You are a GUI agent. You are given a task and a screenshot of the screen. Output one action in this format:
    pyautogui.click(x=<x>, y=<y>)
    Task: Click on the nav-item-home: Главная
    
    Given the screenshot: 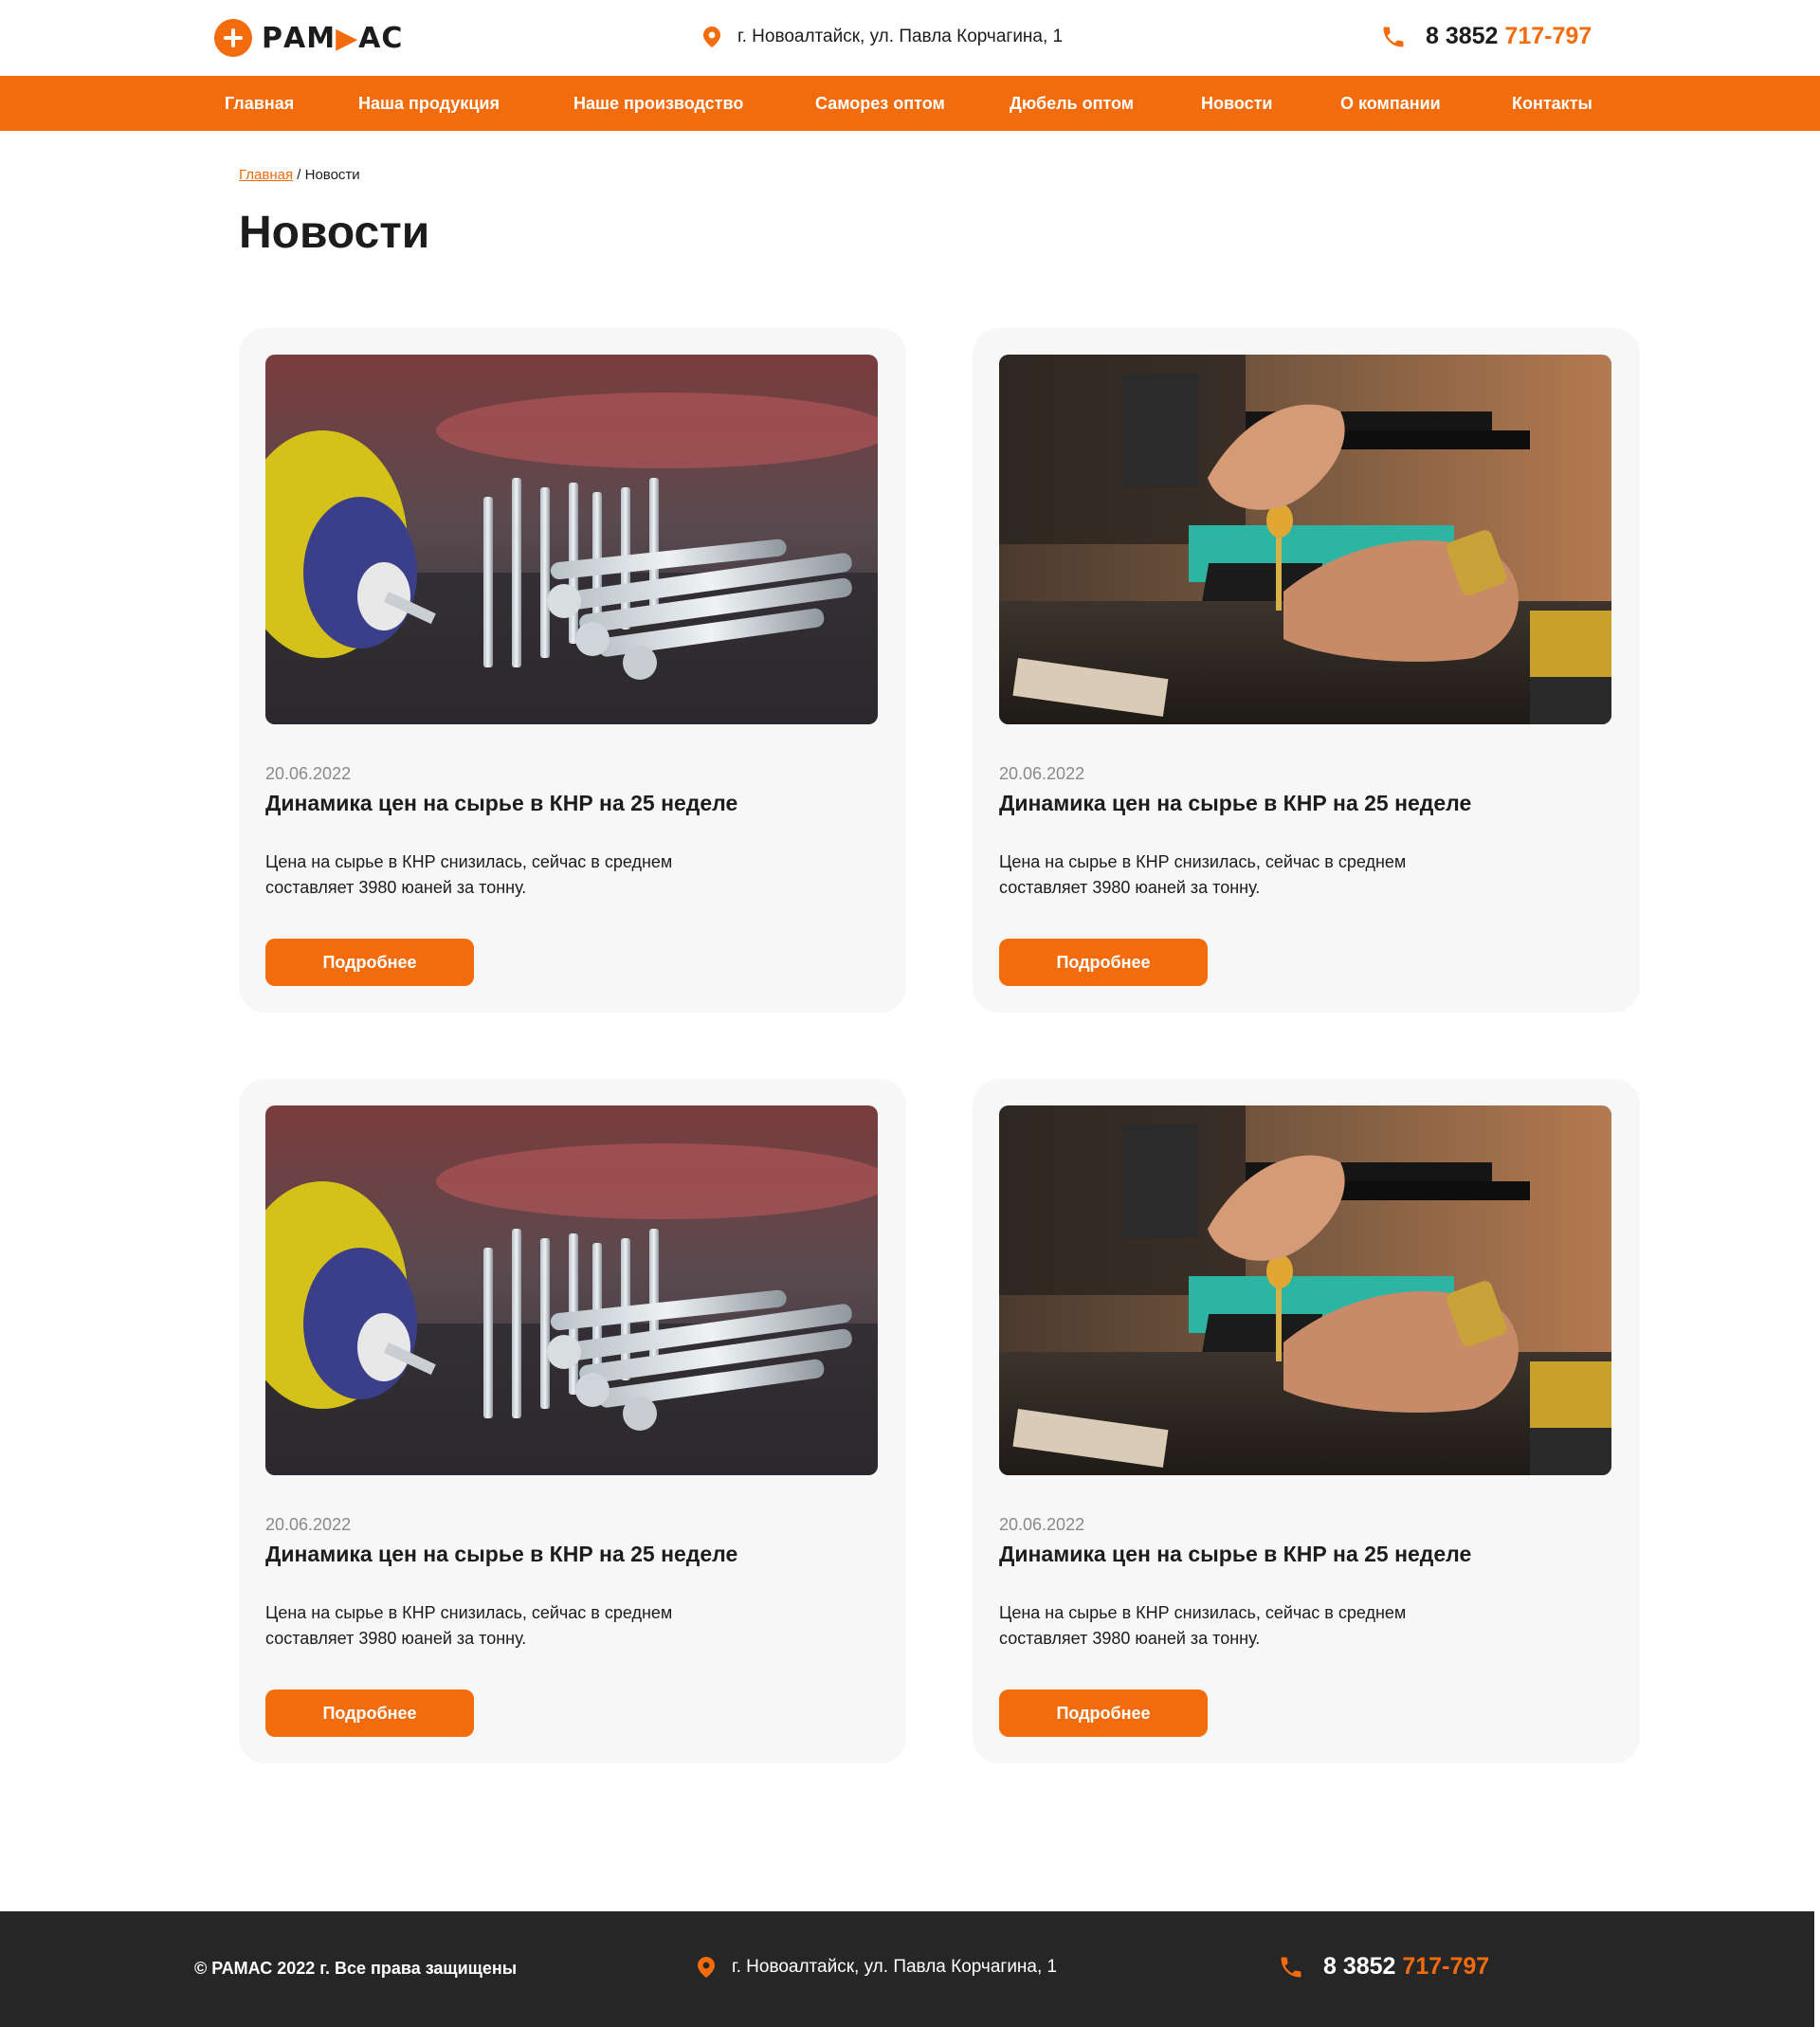 What is the action you would take?
    pyautogui.click(x=259, y=103)
    